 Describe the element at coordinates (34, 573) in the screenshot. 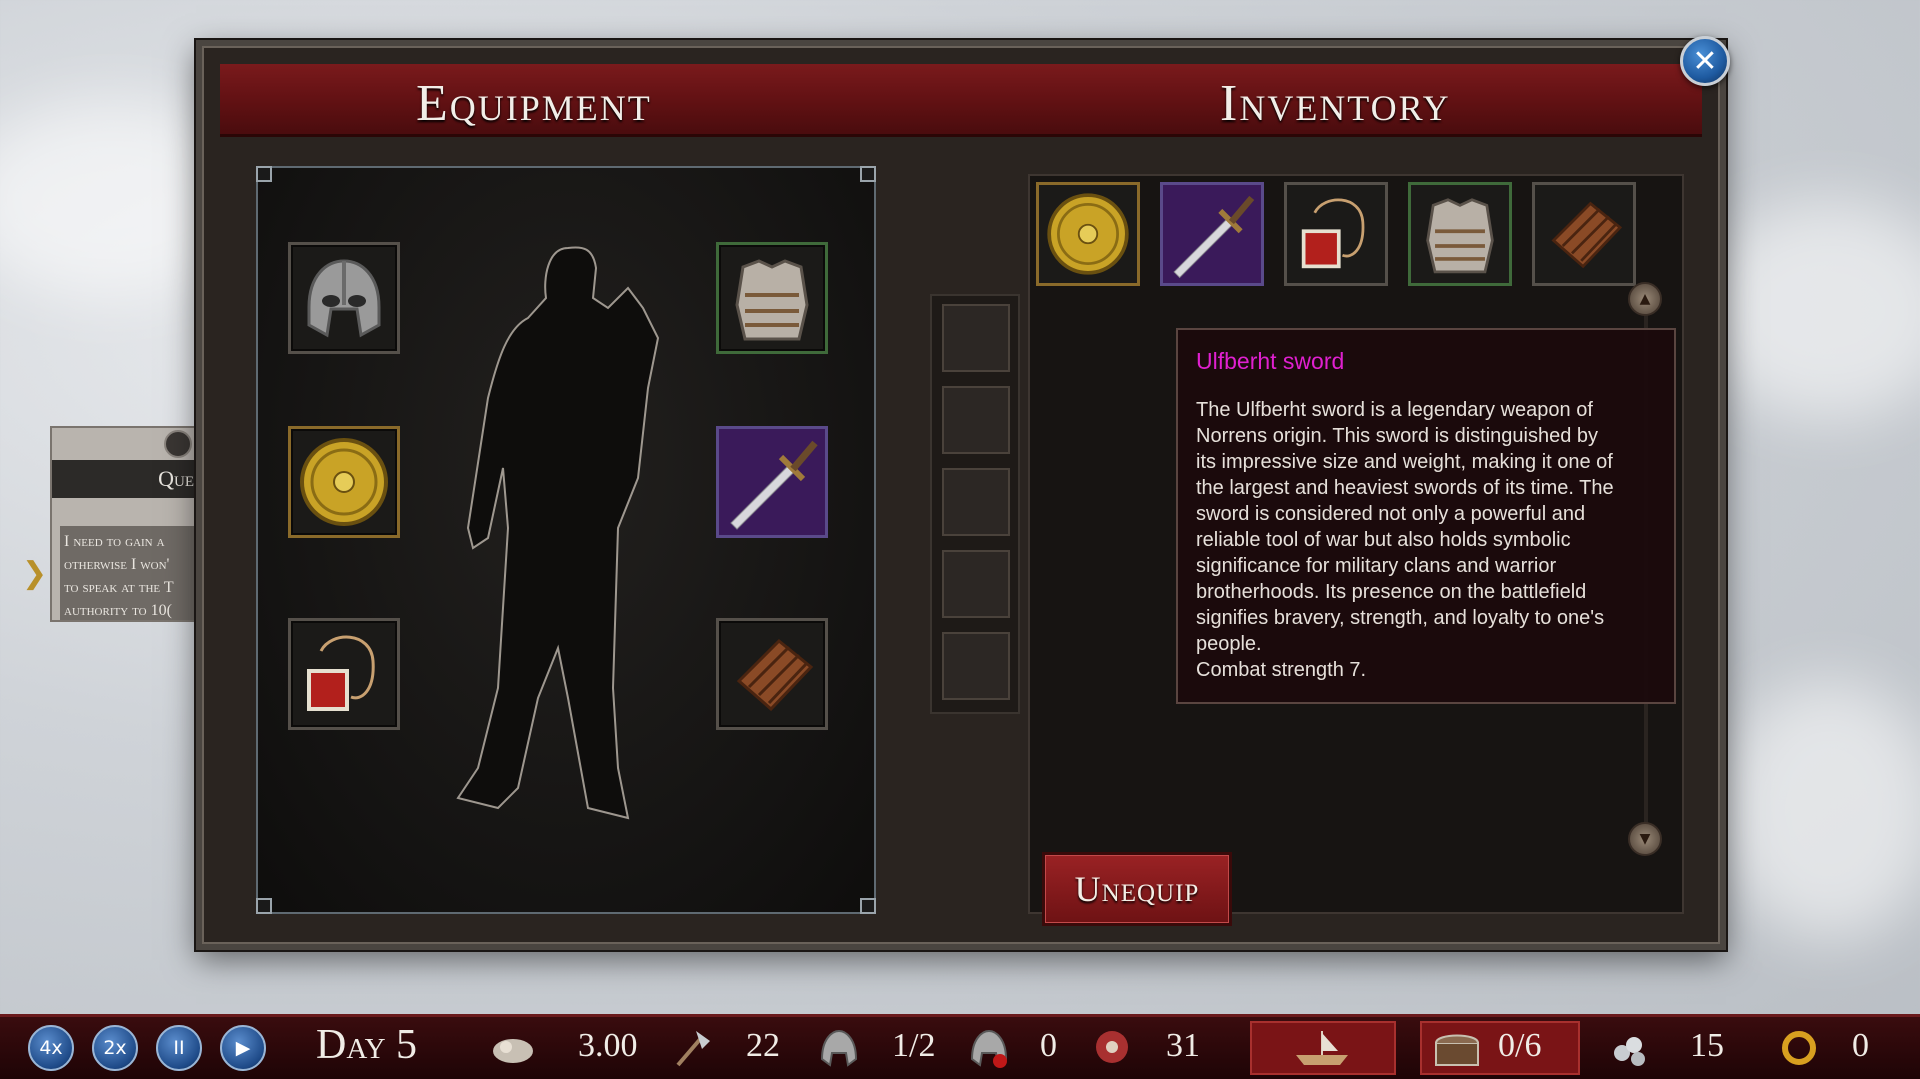

I see `quest-expand-arrow-icon: ❯` at that location.